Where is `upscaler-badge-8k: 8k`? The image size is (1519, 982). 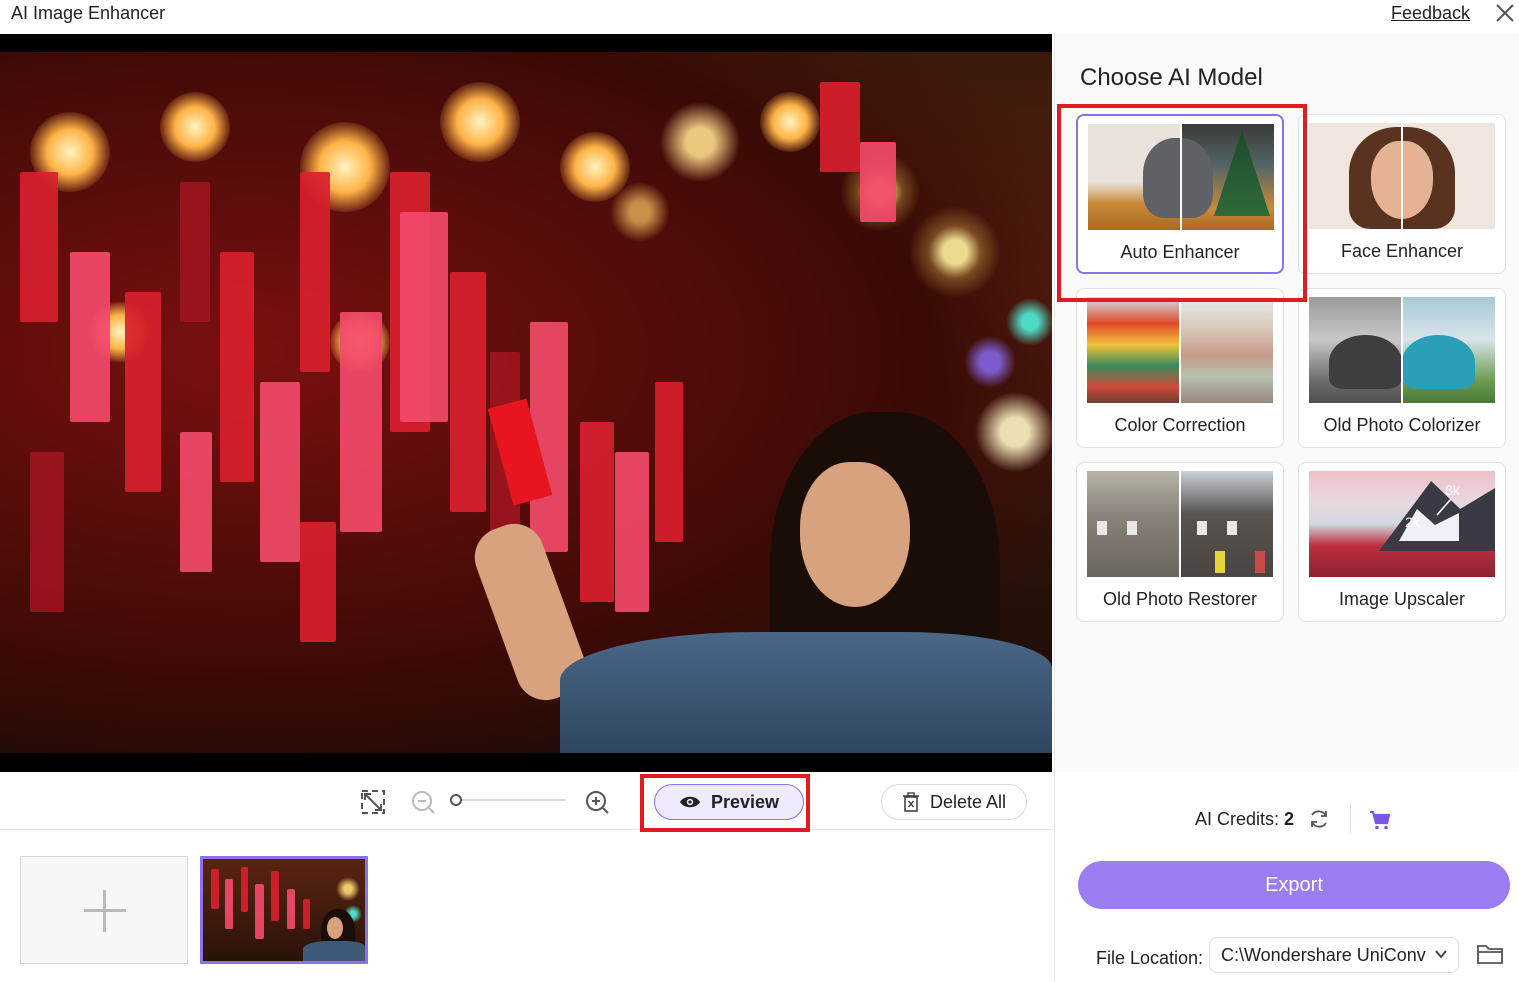
upscaler-badge-8k: 8k is located at coordinates (1453, 490).